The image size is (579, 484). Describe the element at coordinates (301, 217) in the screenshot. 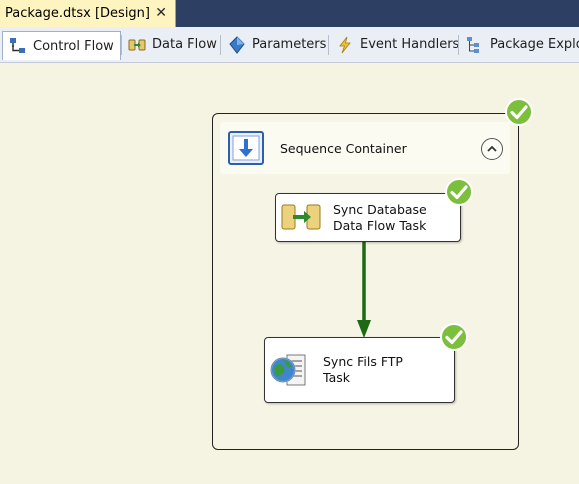

I see `data-flow-task-icon` at that location.